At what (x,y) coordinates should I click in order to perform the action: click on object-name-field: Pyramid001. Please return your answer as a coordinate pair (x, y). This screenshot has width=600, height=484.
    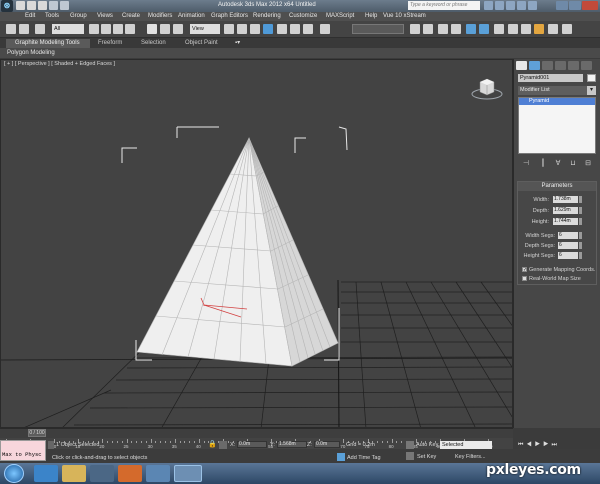
    Looking at the image, I should click on (550, 78).